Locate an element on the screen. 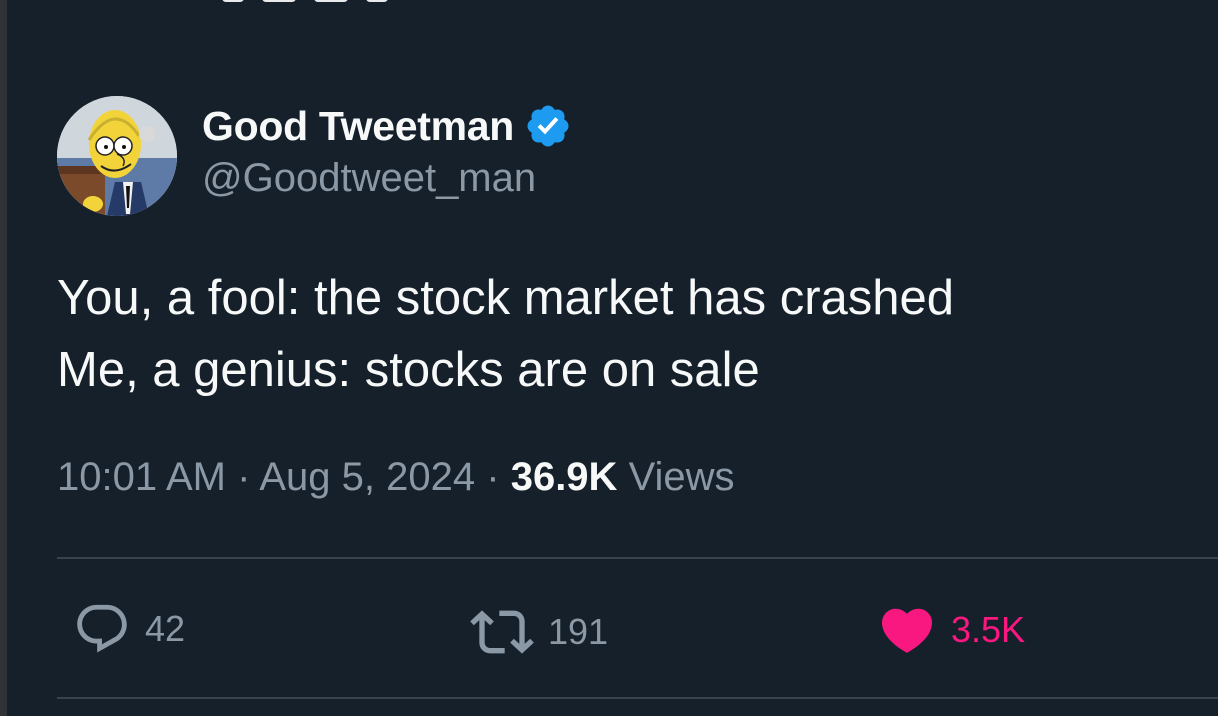 The image size is (1218, 716). views-count: 36.9K is located at coordinates (564, 477).